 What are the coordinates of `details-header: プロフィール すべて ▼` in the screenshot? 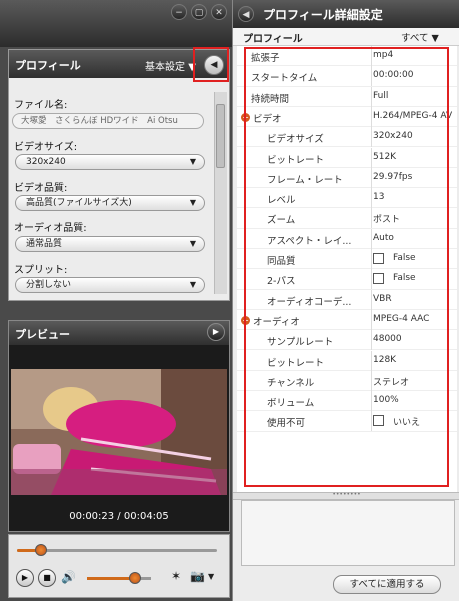 It's located at (346, 37).